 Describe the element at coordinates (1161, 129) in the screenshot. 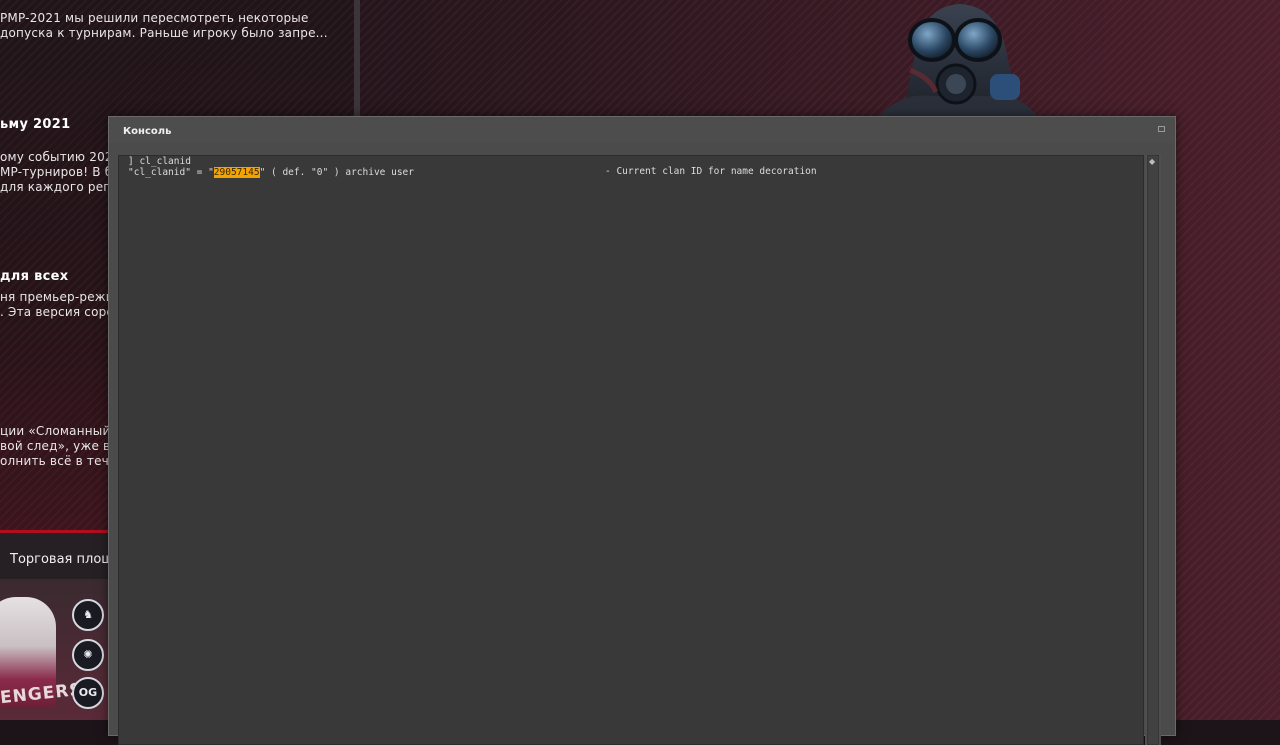

I see `maximize-icon` at that location.